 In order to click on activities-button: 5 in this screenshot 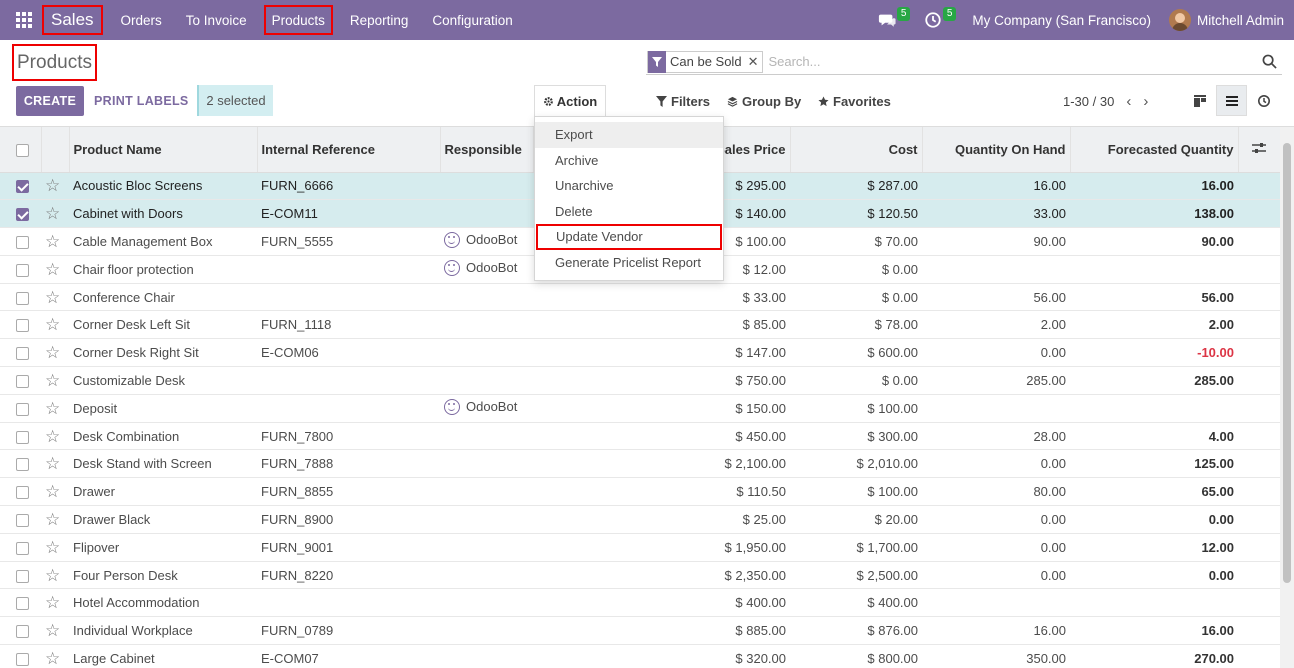, I will do `click(937, 20)`.